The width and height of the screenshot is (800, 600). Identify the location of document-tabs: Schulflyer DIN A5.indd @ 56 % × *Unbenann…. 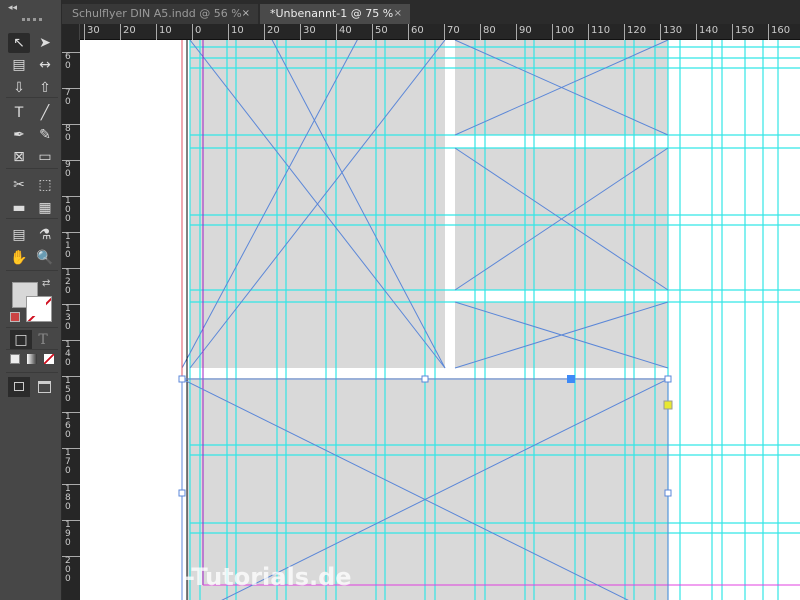
(431, 12).